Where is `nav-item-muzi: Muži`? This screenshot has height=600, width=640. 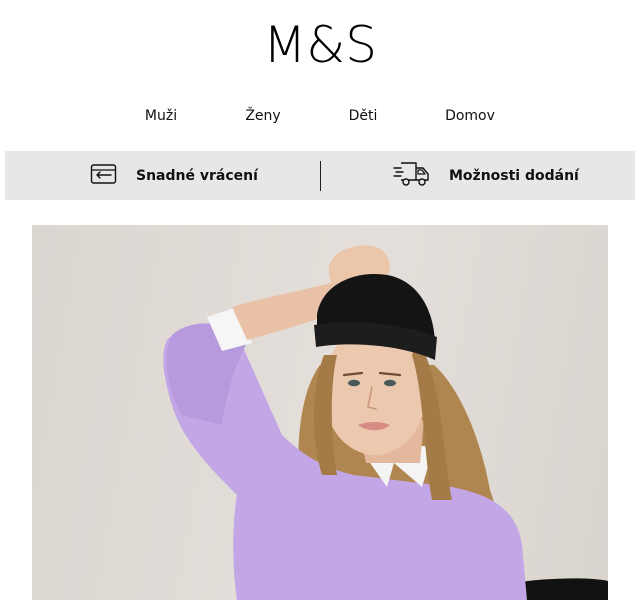
nav-item-muzi: Muži is located at coordinates (161, 116).